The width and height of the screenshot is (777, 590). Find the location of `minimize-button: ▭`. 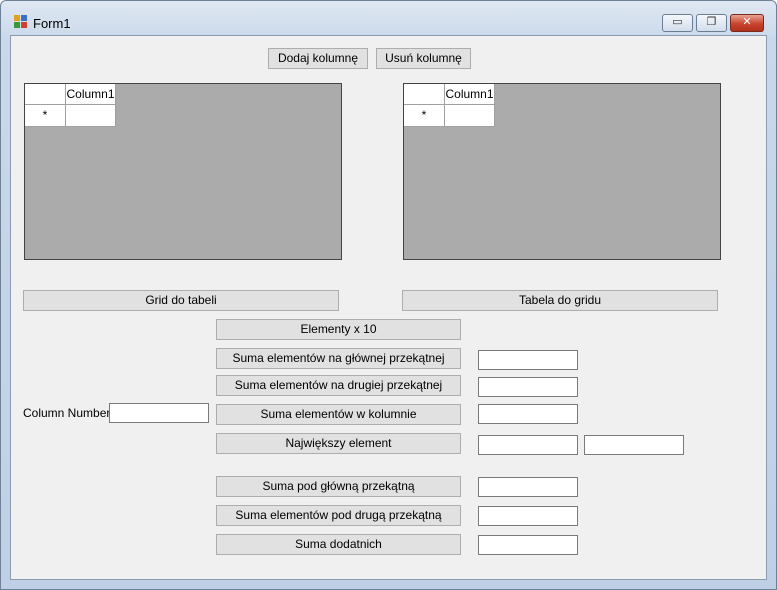

minimize-button: ▭ is located at coordinates (677, 23).